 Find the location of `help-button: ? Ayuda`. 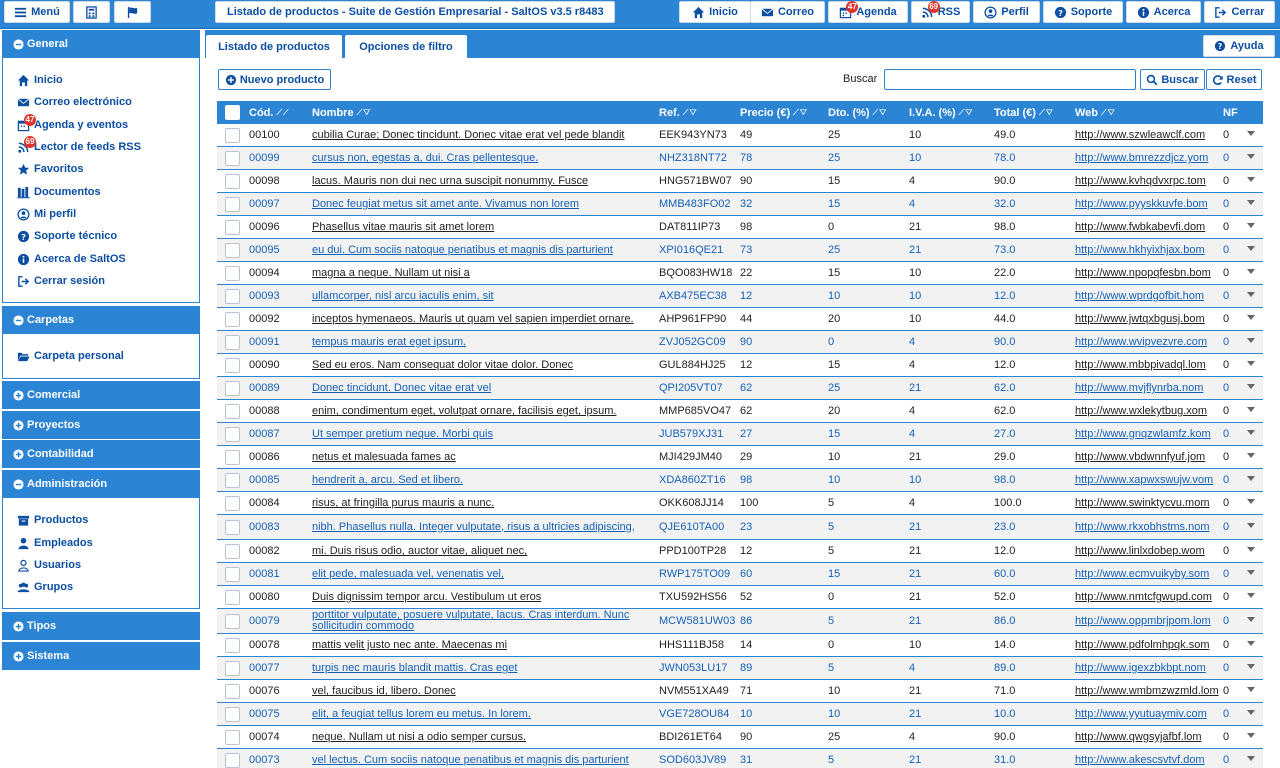

help-button: ? Ayuda is located at coordinates (1239, 46).